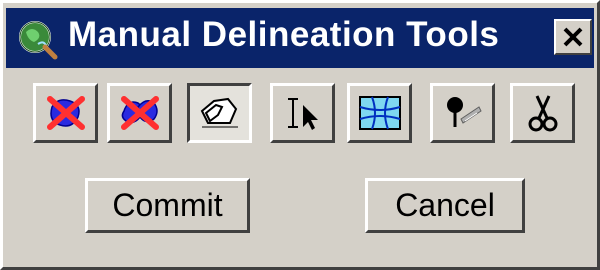 This screenshot has height=270, width=600. I want to click on scissors-icon, so click(542, 113).